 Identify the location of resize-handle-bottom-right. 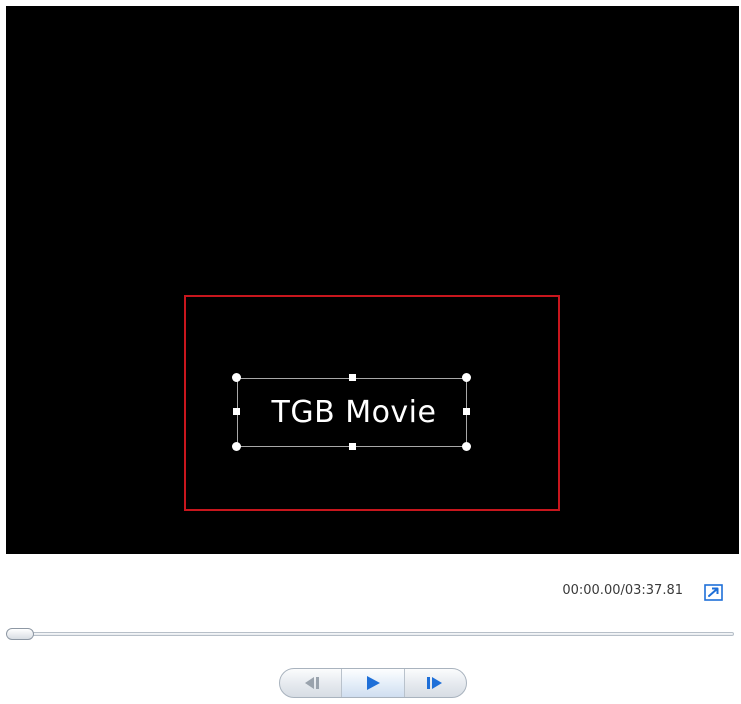
(466, 446).